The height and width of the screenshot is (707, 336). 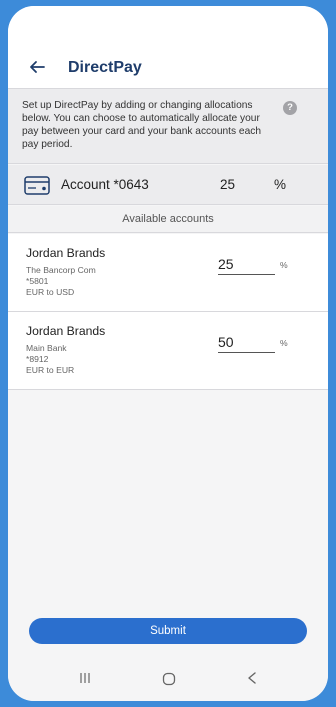 I want to click on system-navbar, so click(x=168, y=680).